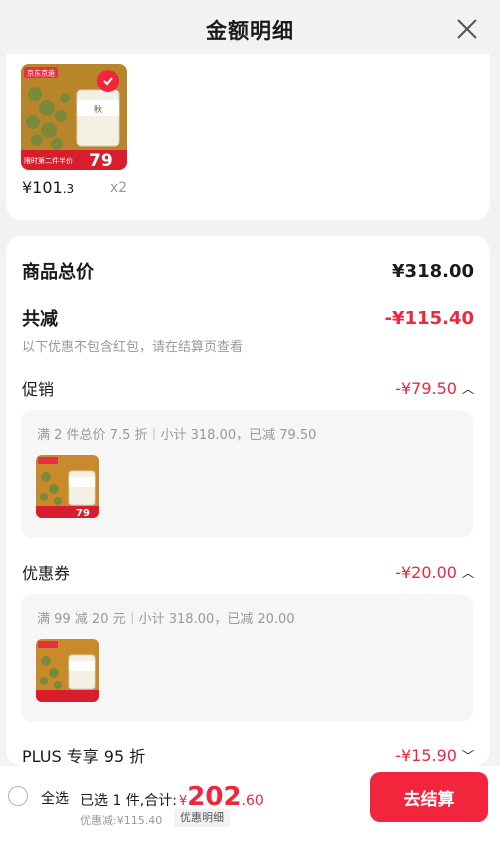 This screenshot has height=842, width=500. I want to click on total-dec: .60, so click(252, 801).